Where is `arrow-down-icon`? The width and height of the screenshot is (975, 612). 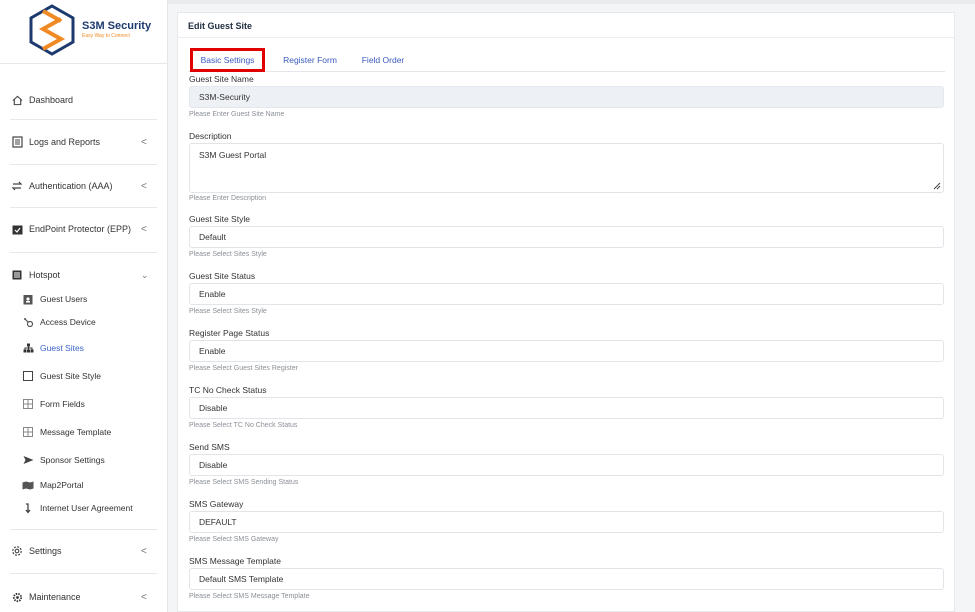
arrow-down-icon is located at coordinates (28, 508).